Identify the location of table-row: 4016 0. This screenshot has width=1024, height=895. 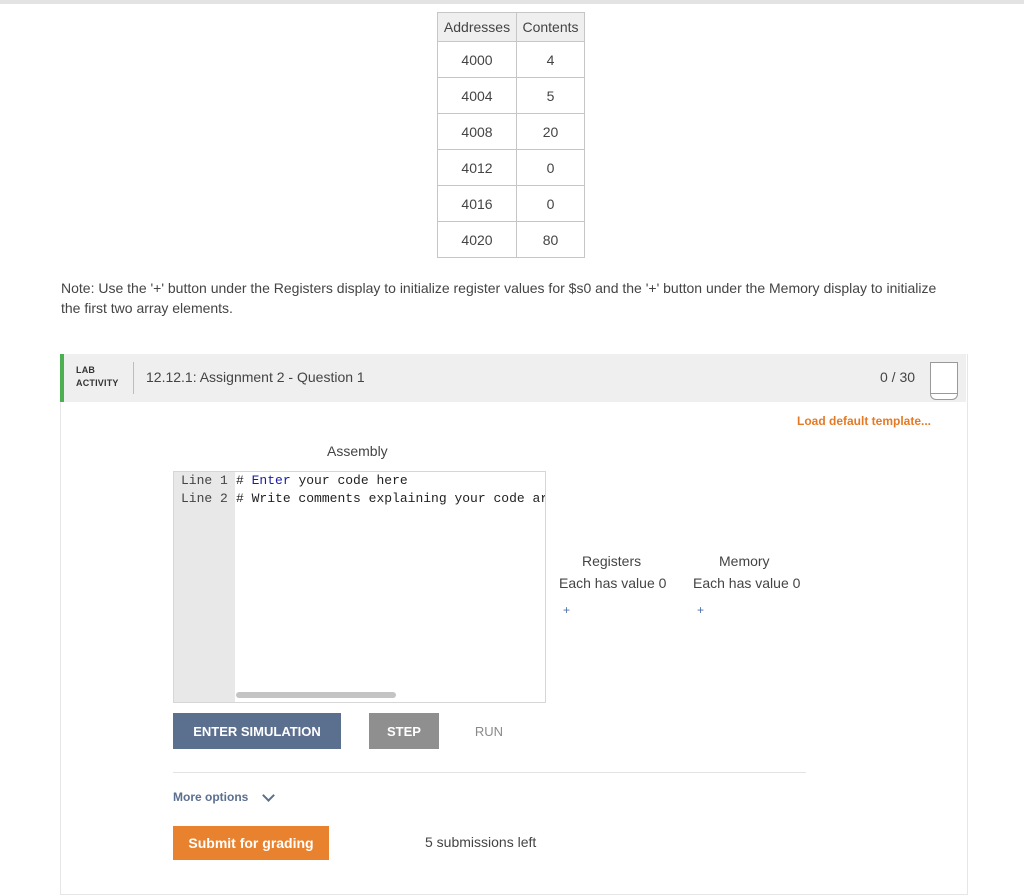
(511, 203).